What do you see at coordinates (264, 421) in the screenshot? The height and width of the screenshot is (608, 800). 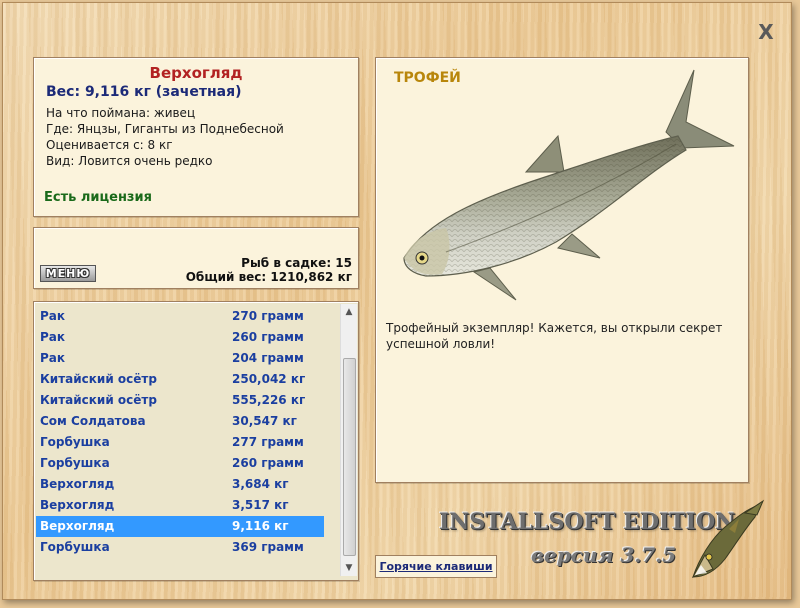 I see `list-item-weight: 30,547 кг` at bounding box center [264, 421].